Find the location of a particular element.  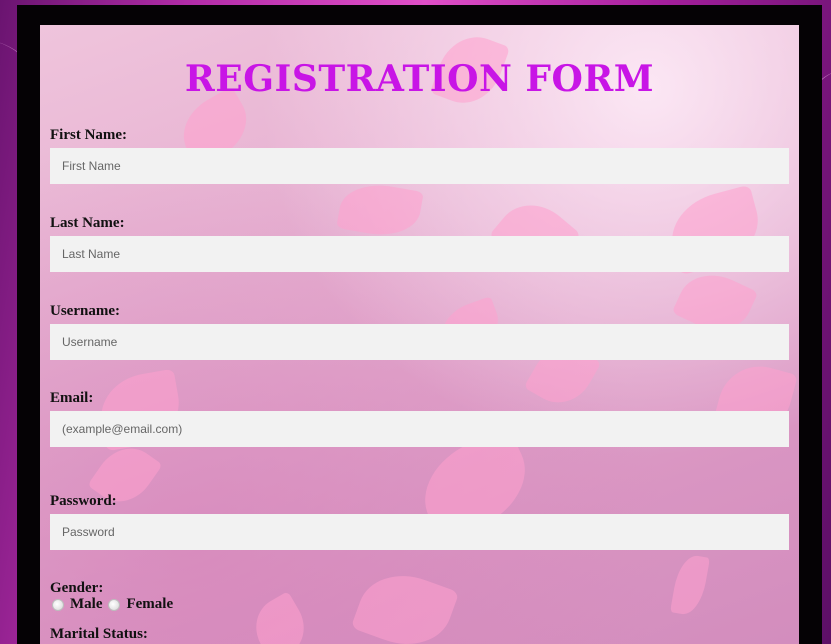

password-label: Password: is located at coordinates (83, 501).